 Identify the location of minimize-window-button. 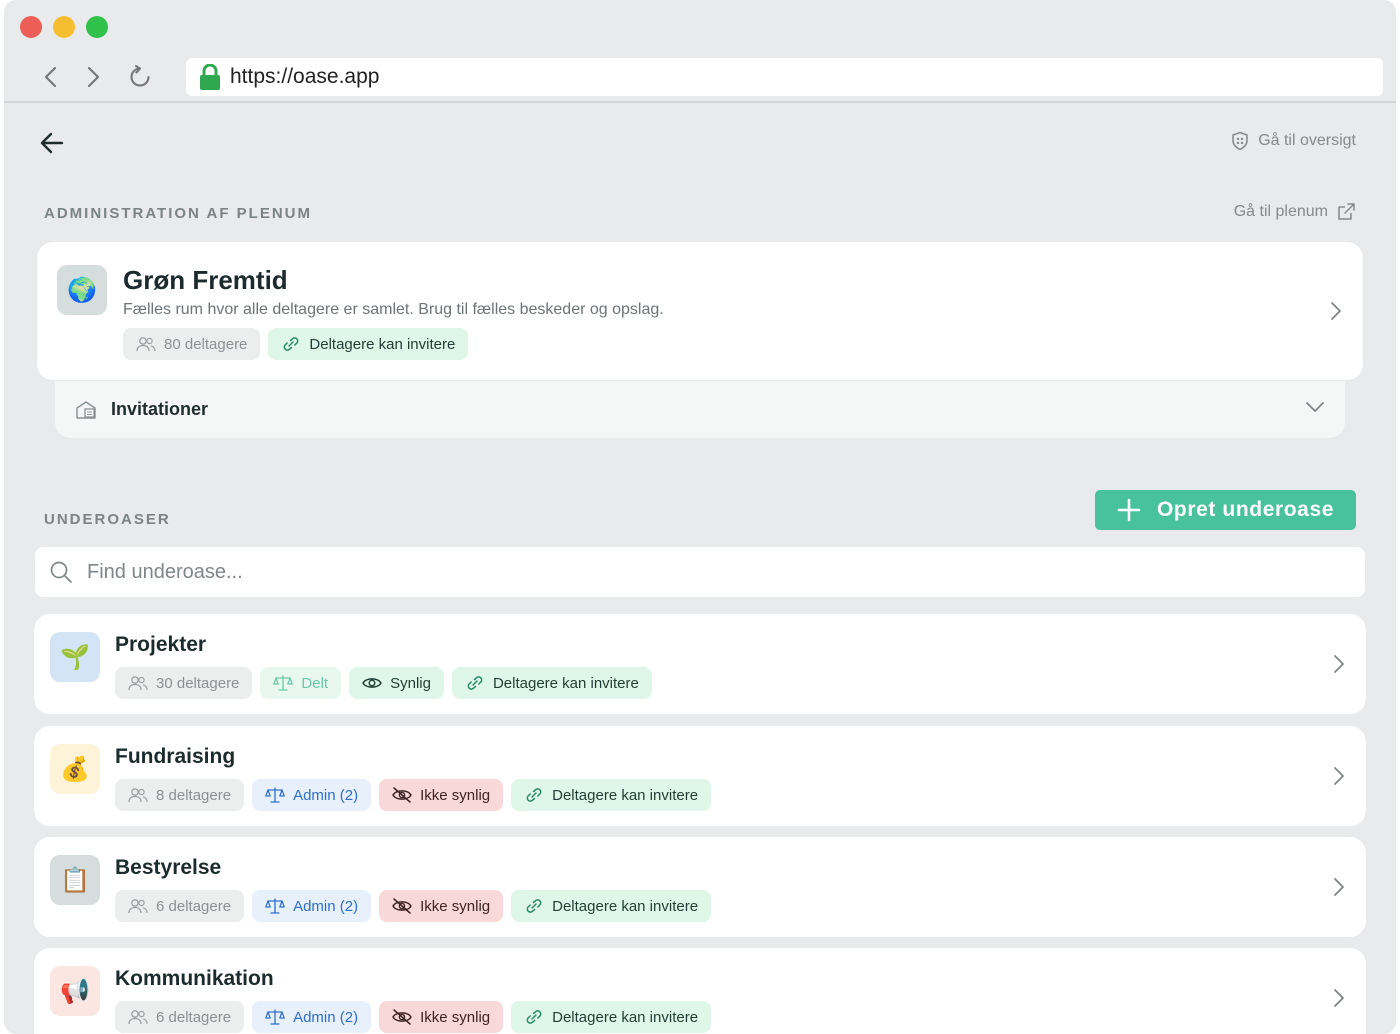
(64, 27).